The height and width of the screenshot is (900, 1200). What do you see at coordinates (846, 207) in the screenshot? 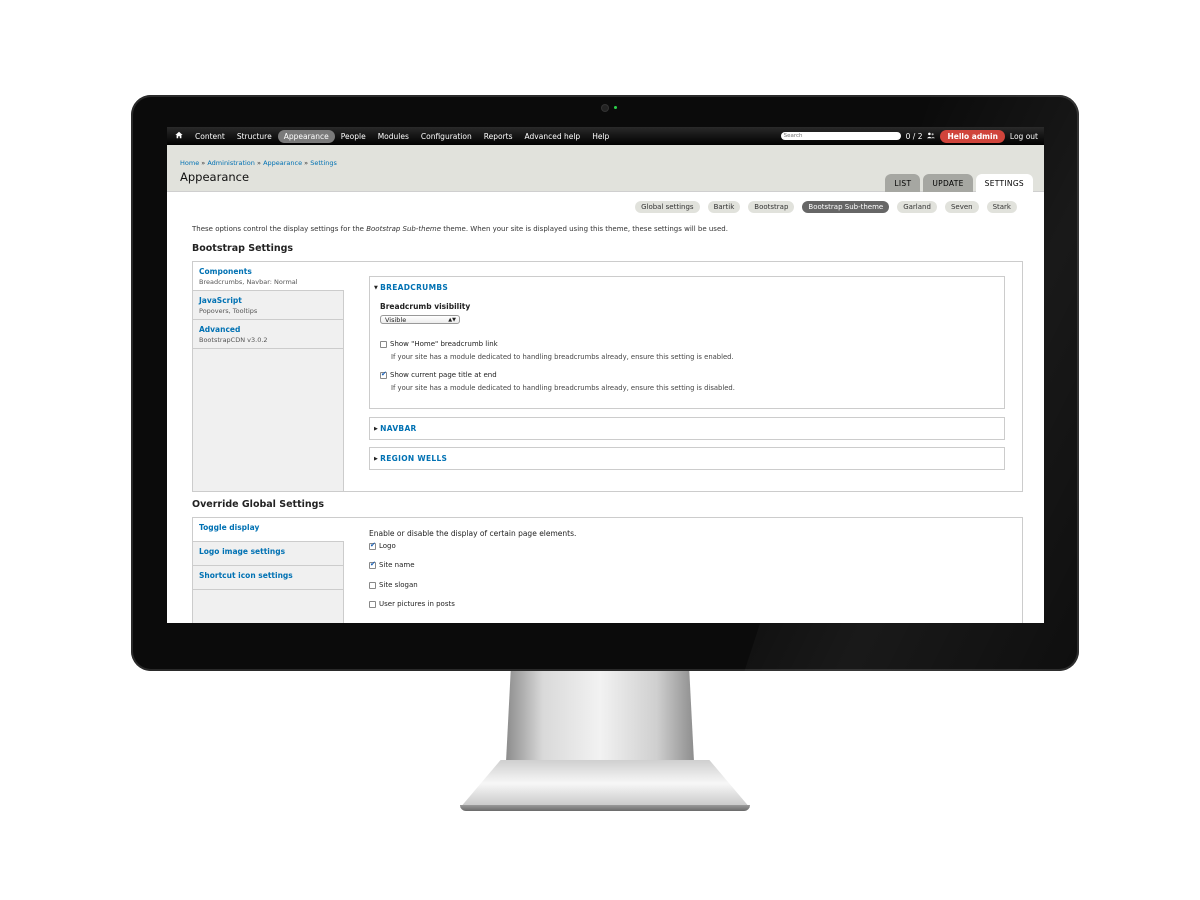
I see `theme-tab-bootstrap-sub-theme: Bootstrap Sub-theme` at bounding box center [846, 207].